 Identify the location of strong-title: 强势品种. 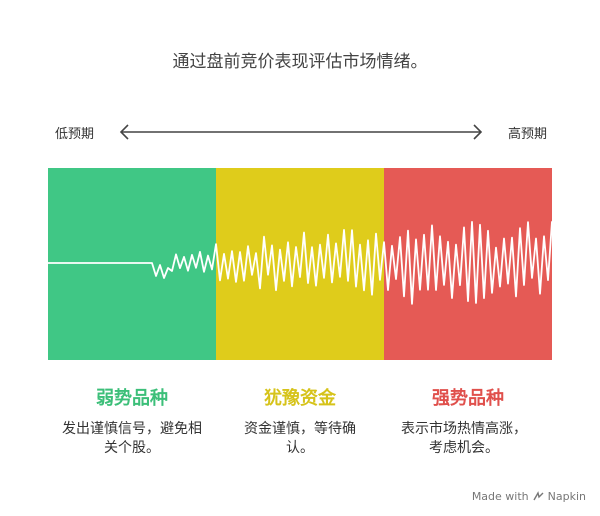
(468, 398).